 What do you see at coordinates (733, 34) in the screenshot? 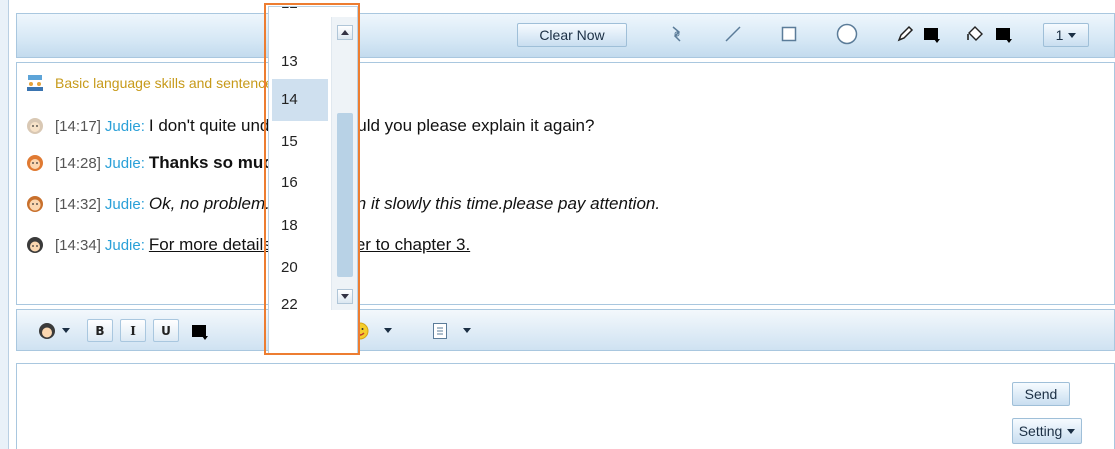
I see `line-icon` at bounding box center [733, 34].